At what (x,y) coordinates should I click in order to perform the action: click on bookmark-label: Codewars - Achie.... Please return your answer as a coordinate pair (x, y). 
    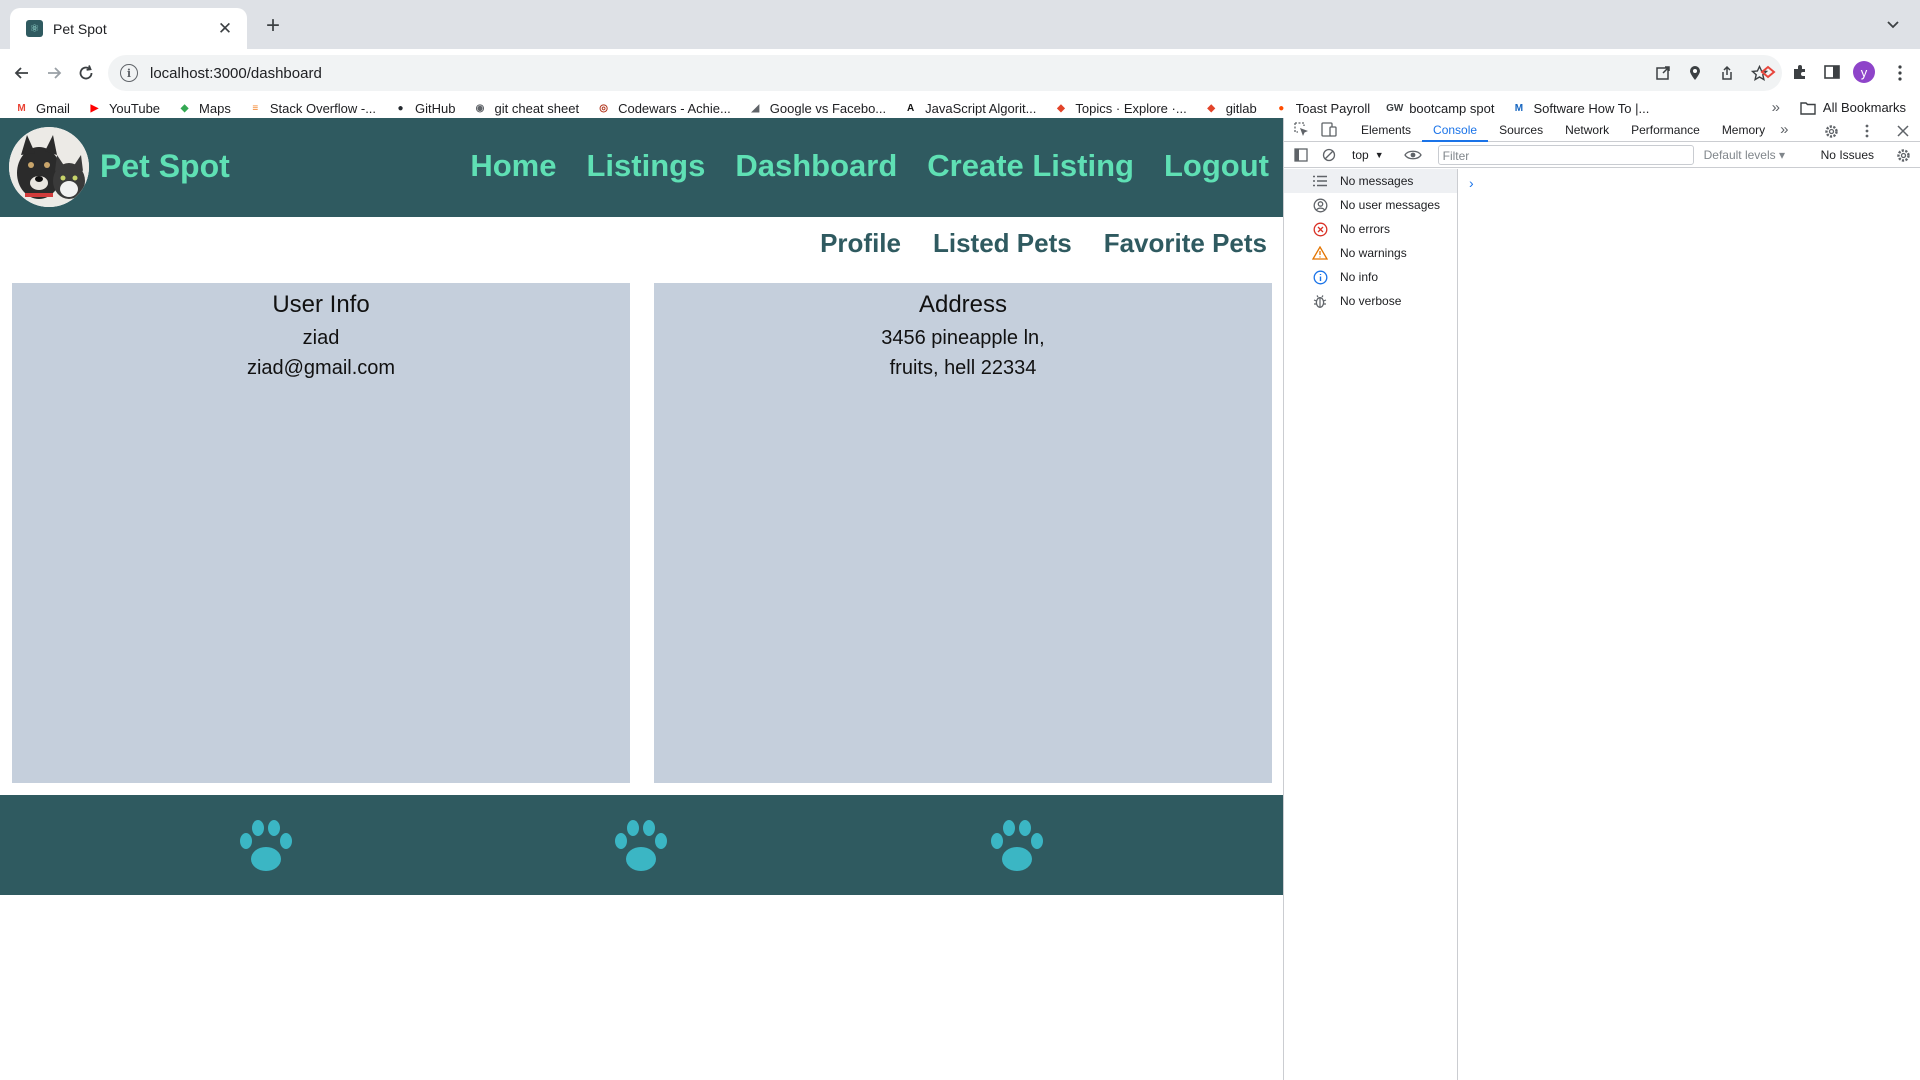
    Looking at the image, I should click on (674, 108).